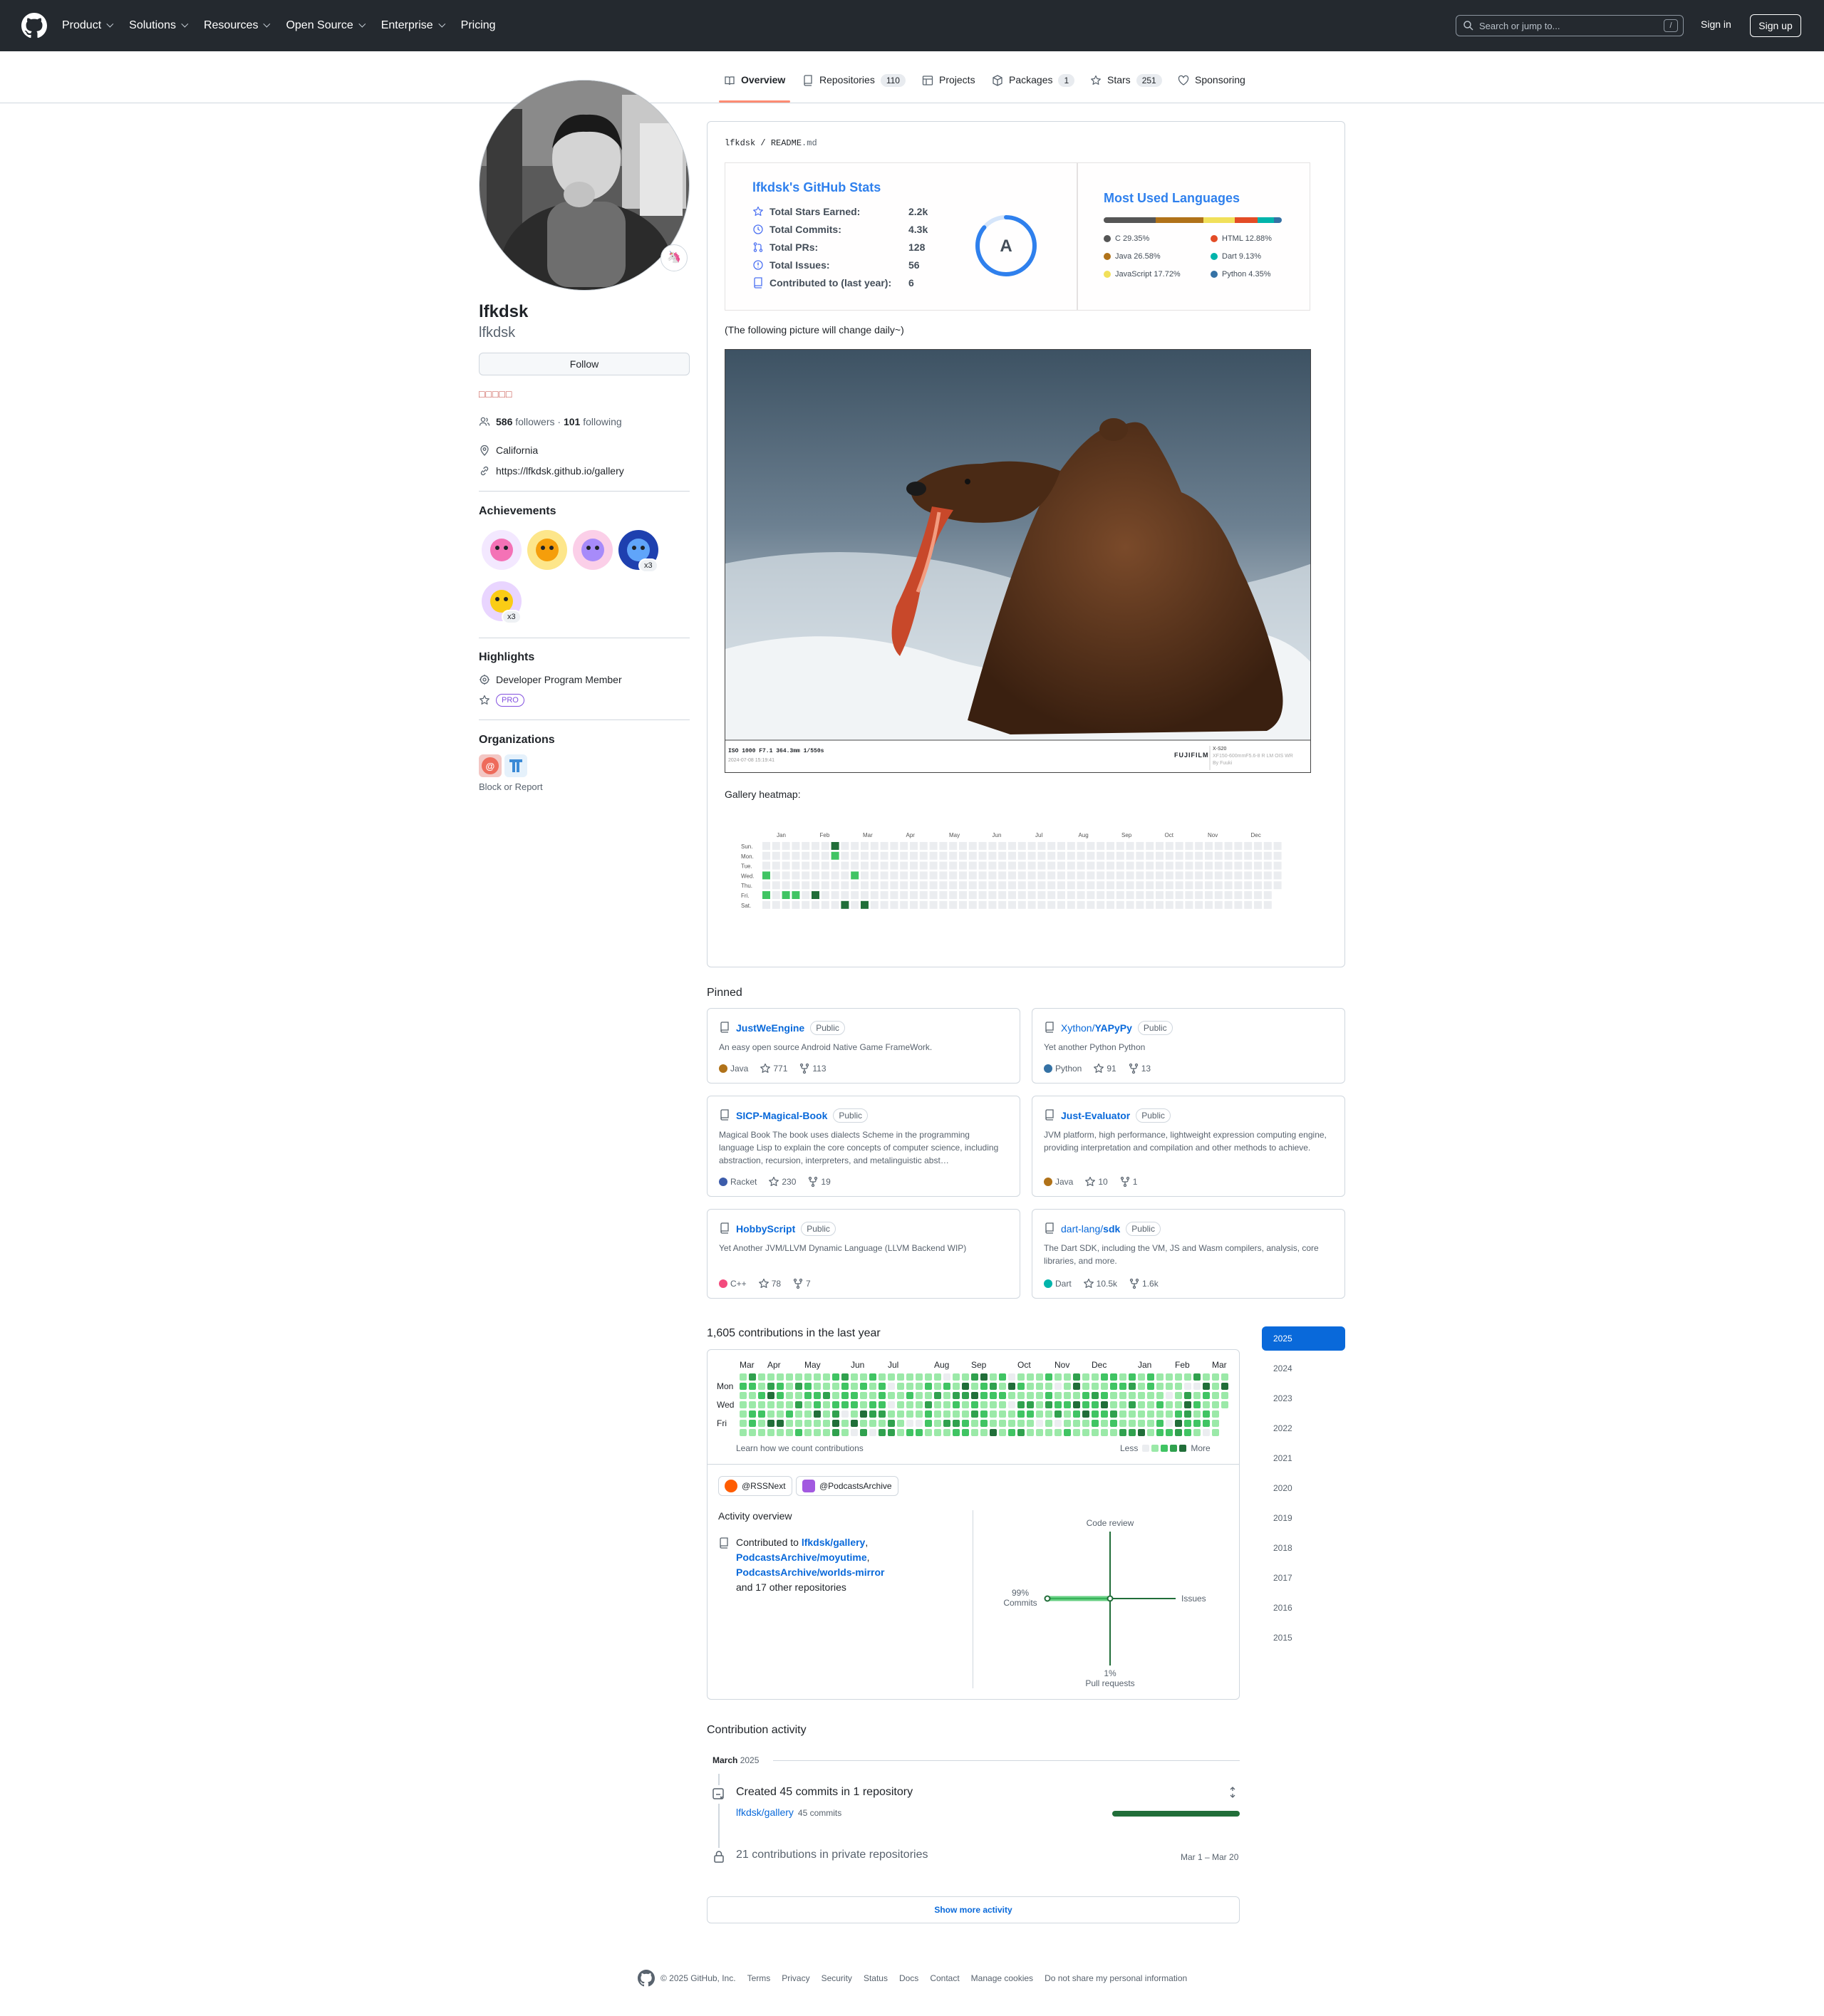  What do you see at coordinates (908, 1978) in the screenshot?
I see `footer-link-docs: Docs` at bounding box center [908, 1978].